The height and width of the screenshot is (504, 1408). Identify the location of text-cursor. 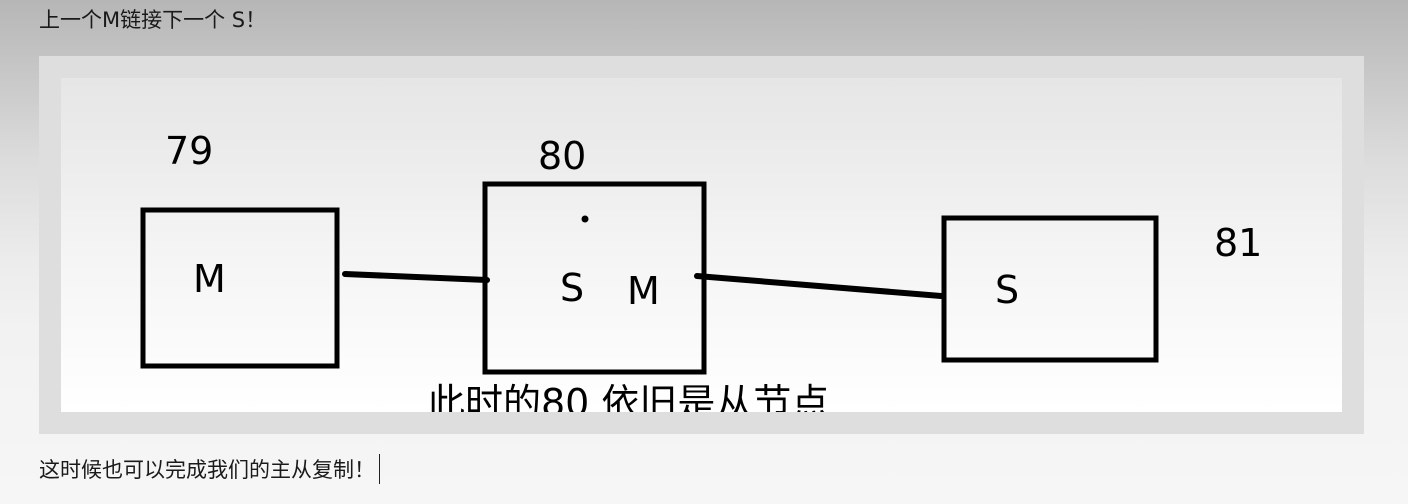
(379, 469).